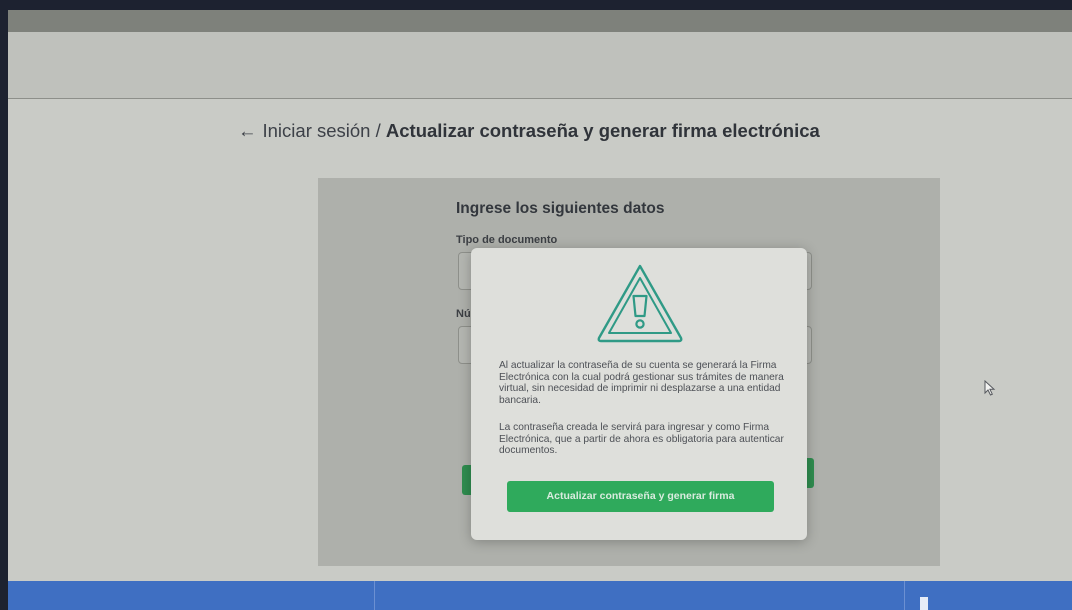  I want to click on footer-bar, so click(540, 595).